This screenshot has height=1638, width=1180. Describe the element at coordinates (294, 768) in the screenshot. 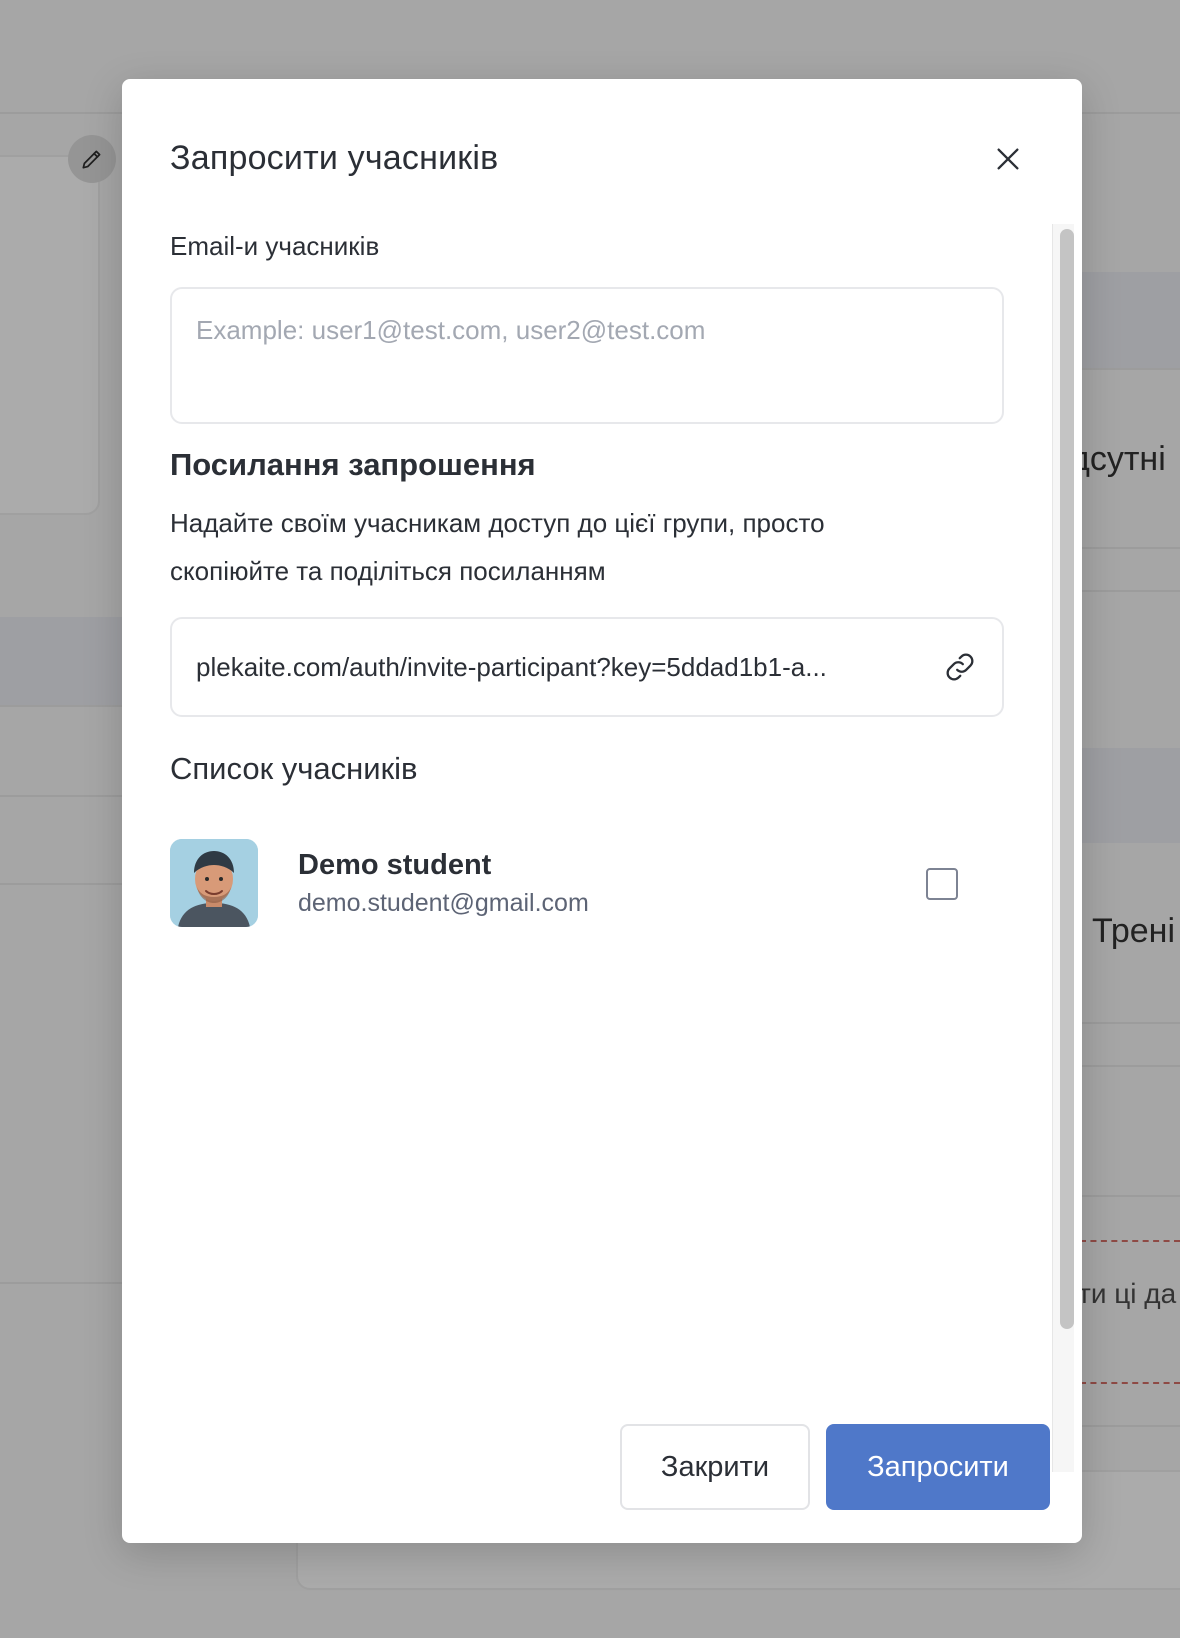

I see `participants-list-title: Список учасників` at that location.